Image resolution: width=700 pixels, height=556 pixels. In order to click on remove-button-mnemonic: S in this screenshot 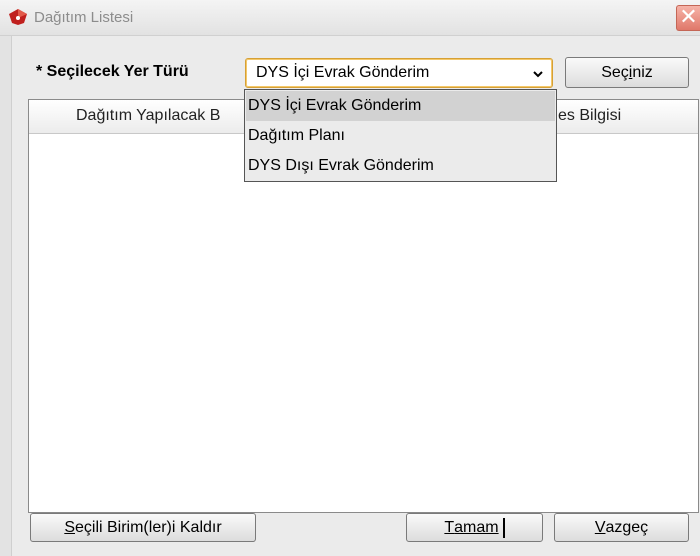, I will do `click(69, 527)`.